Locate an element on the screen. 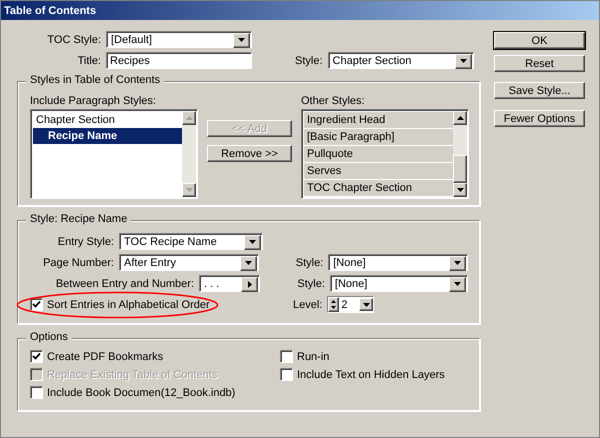 The width and height of the screenshot is (600, 438). window-title: Table of Contents is located at coordinates (50, 10).